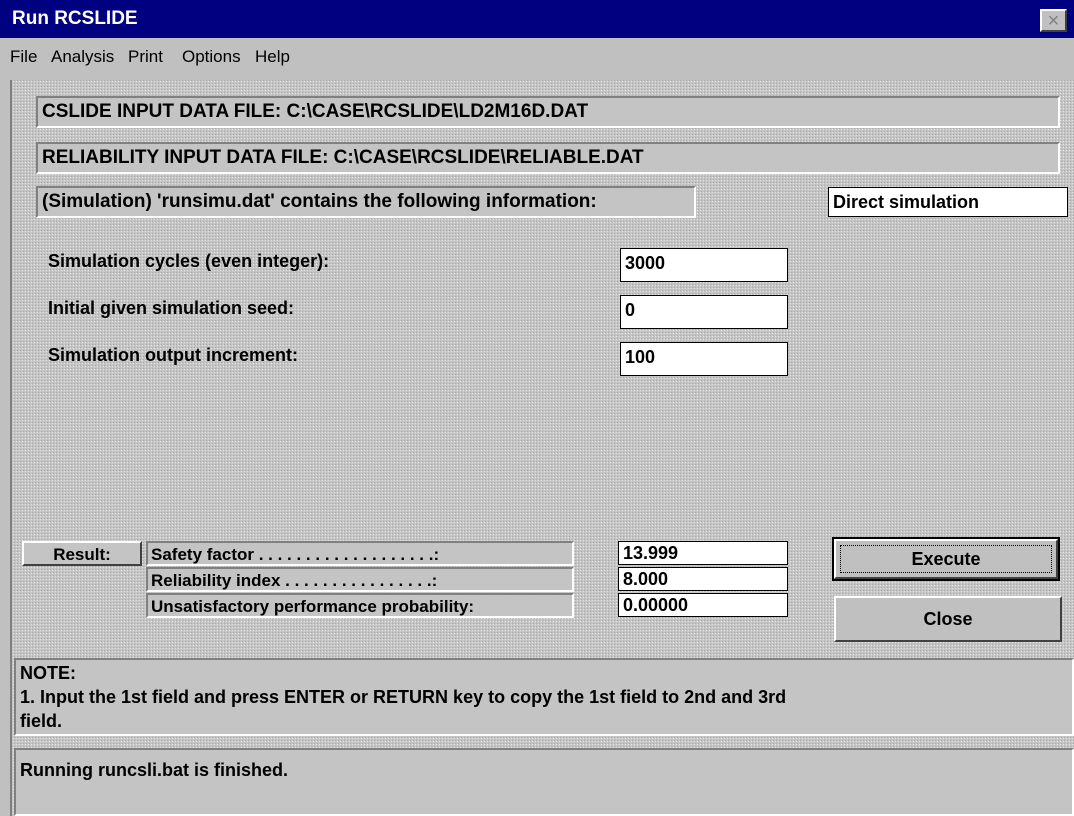  I want to click on simulation-mode-field: Direct simulation, so click(948, 202).